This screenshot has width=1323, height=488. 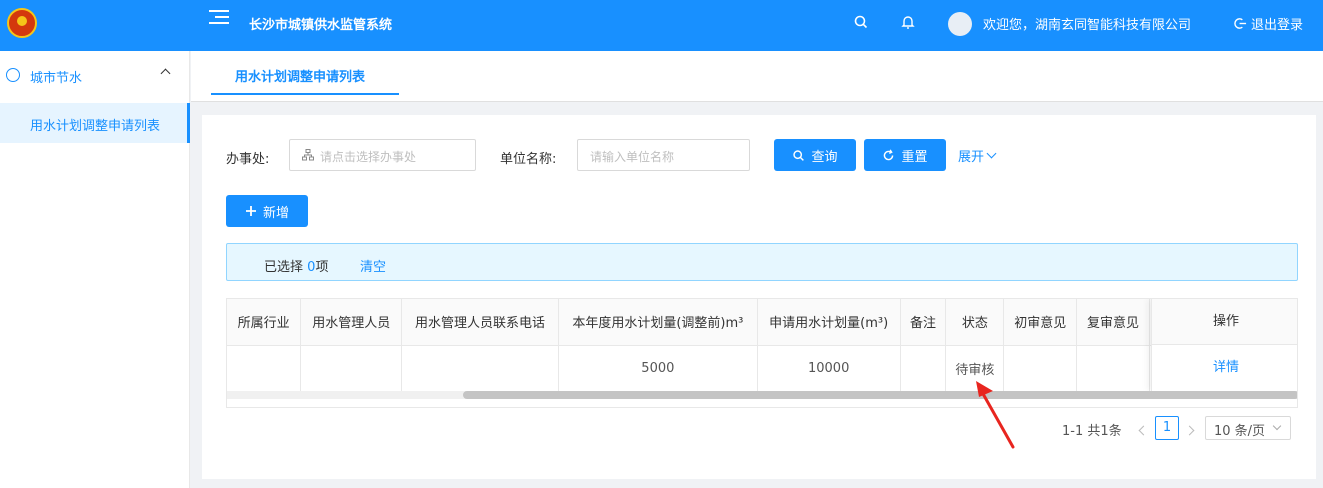 I want to click on selection-summary: 已选择 0项, so click(x=296, y=267).